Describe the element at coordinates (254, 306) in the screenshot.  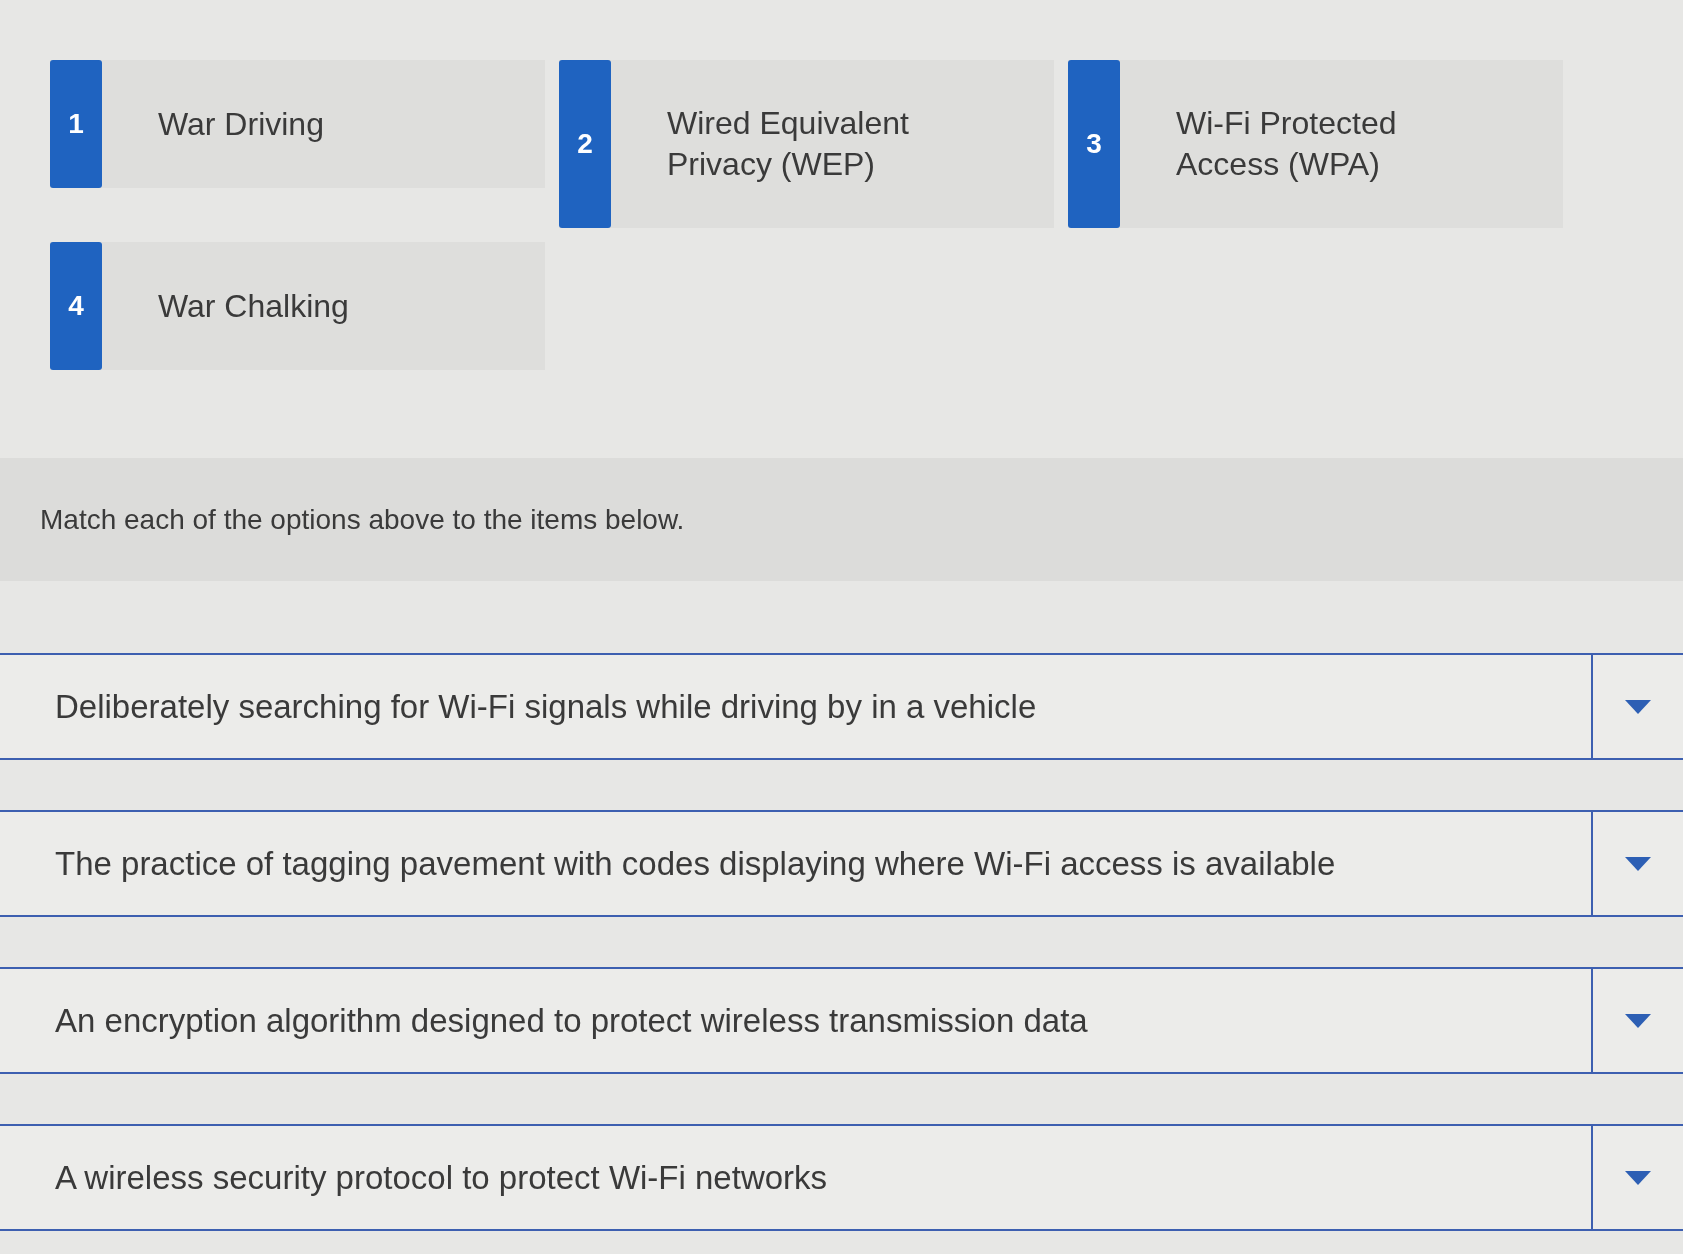
I see `option-label: War Chalking` at that location.